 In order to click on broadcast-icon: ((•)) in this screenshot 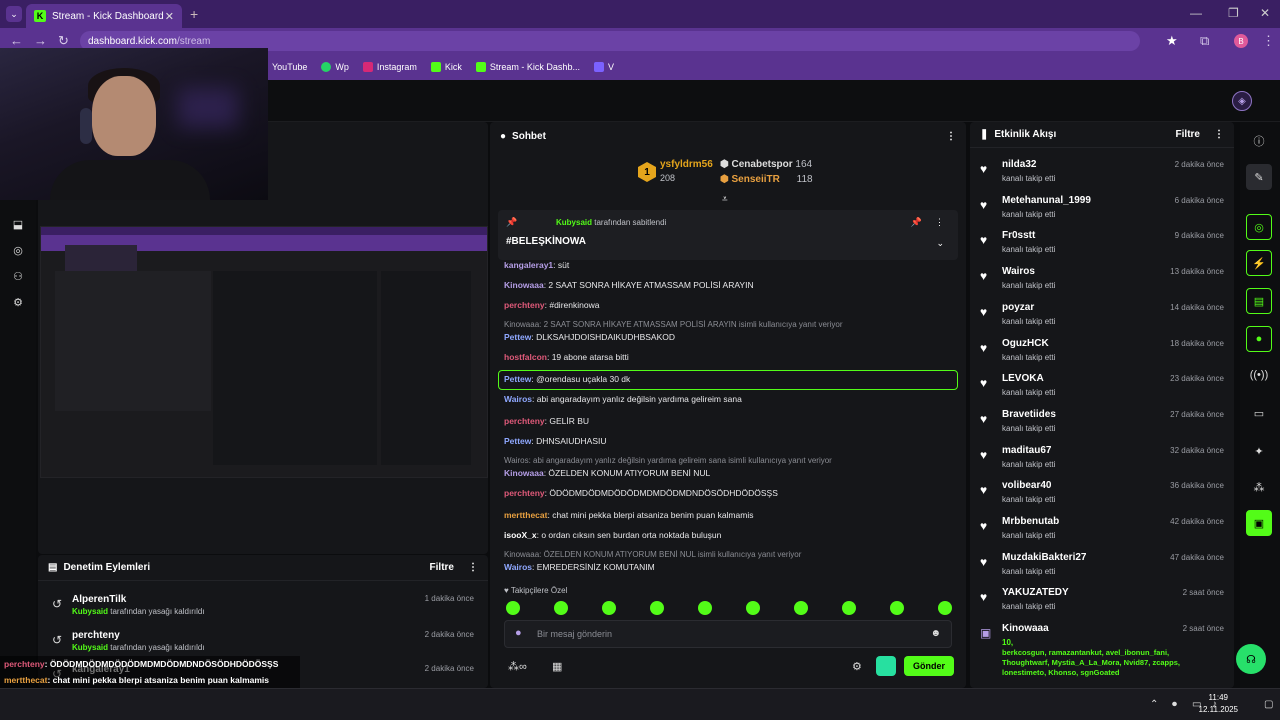, I will do `click(1259, 375)`.